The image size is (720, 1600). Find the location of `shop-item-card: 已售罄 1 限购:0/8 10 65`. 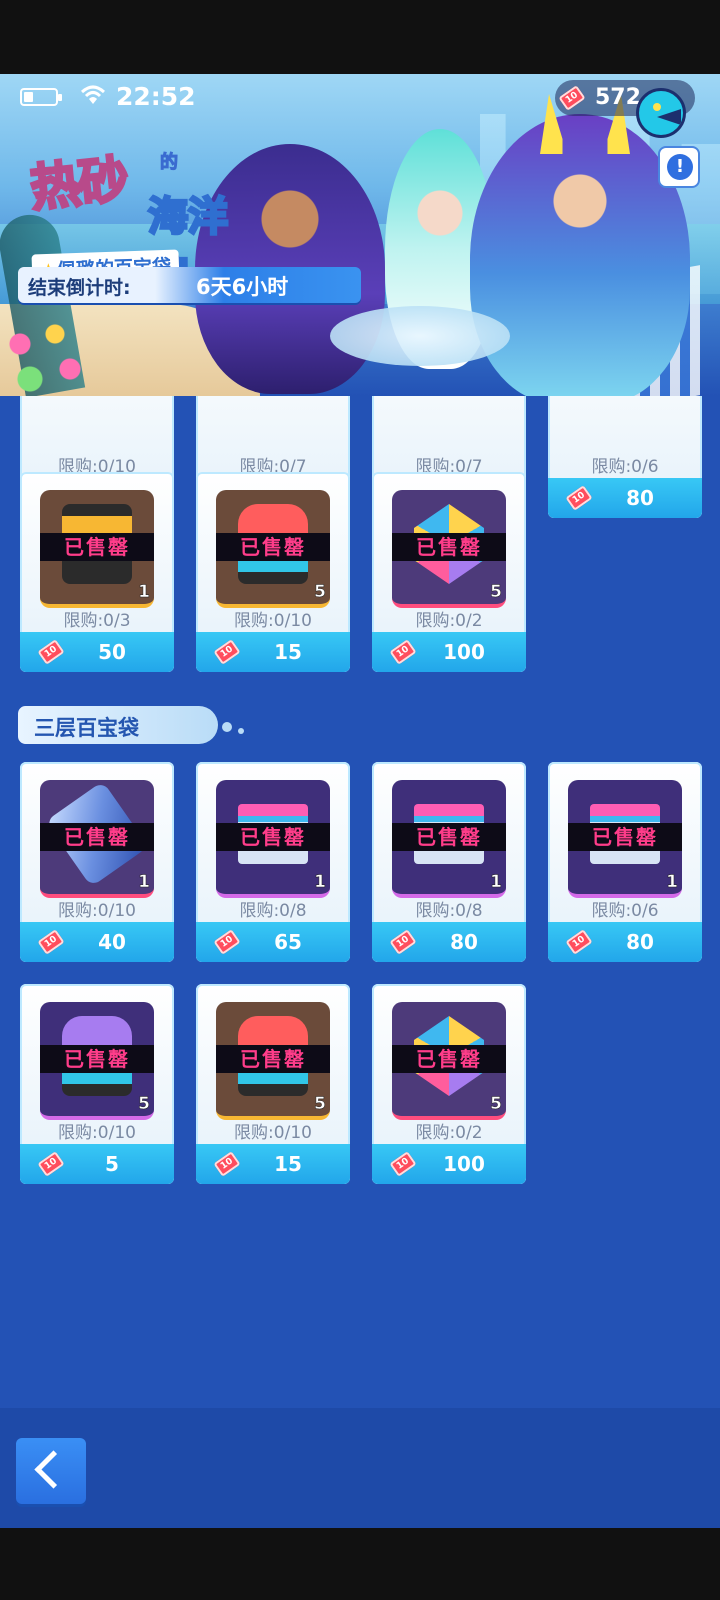

shop-item-card: 已售罄 1 限购:0/8 10 65 is located at coordinates (273, 862).